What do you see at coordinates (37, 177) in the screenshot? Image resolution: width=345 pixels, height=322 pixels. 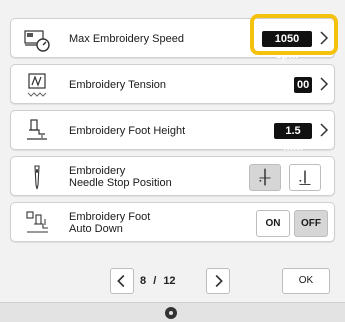 I see `needle-icon` at bounding box center [37, 177].